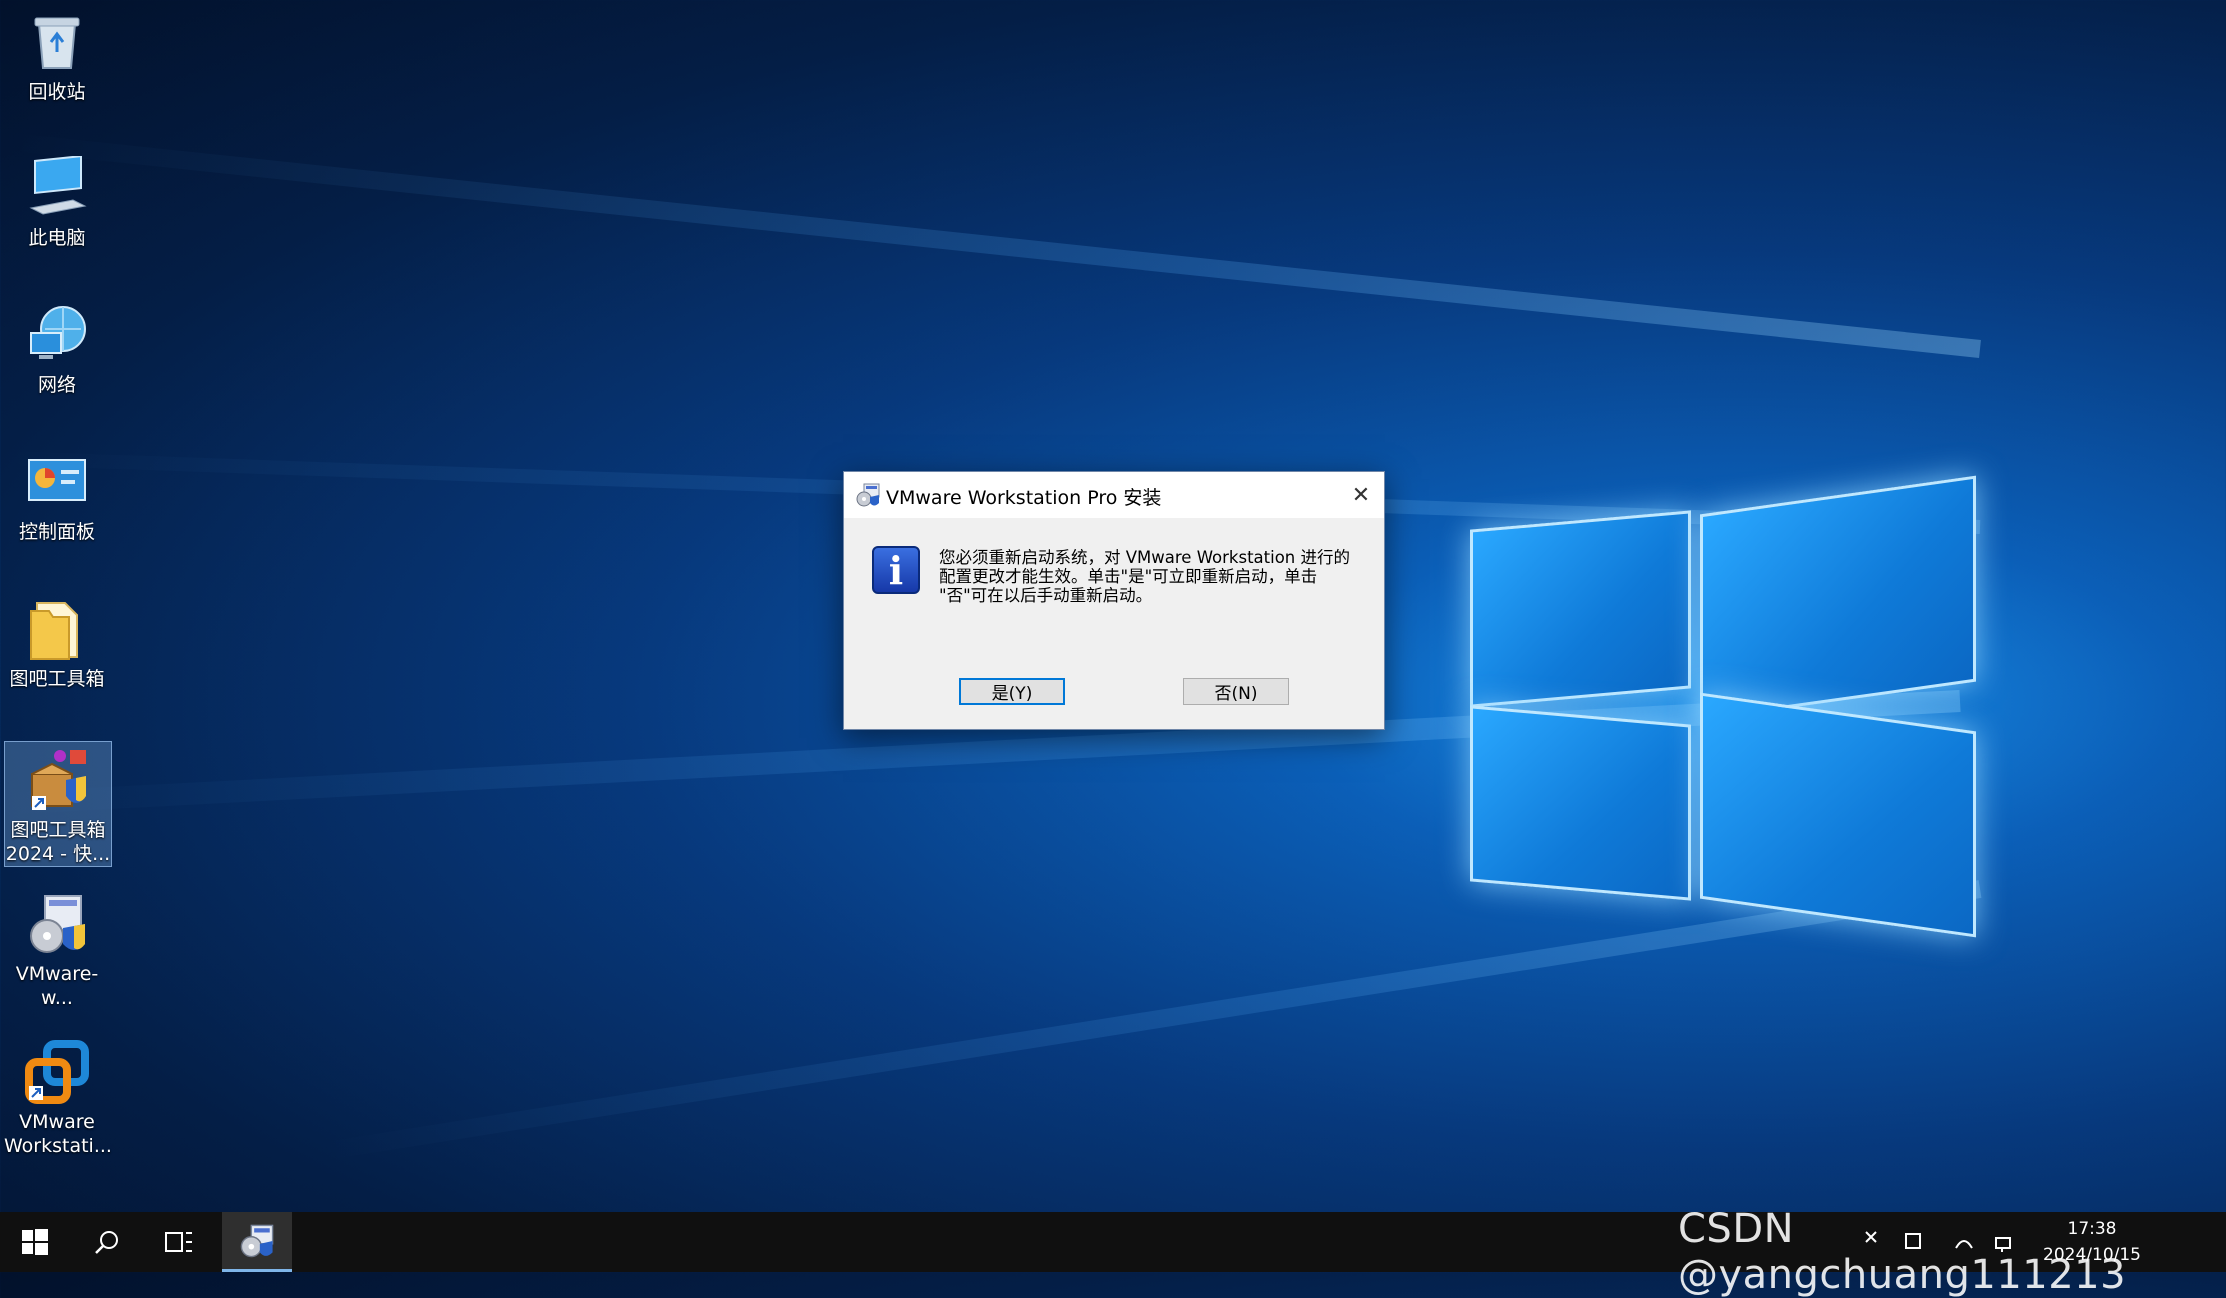 Image resolution: width=2226 pixels, height=1298 pixels. I want to click on dialog-message-line: "否"可在以后手动重新启动。, so click(1046, 595).